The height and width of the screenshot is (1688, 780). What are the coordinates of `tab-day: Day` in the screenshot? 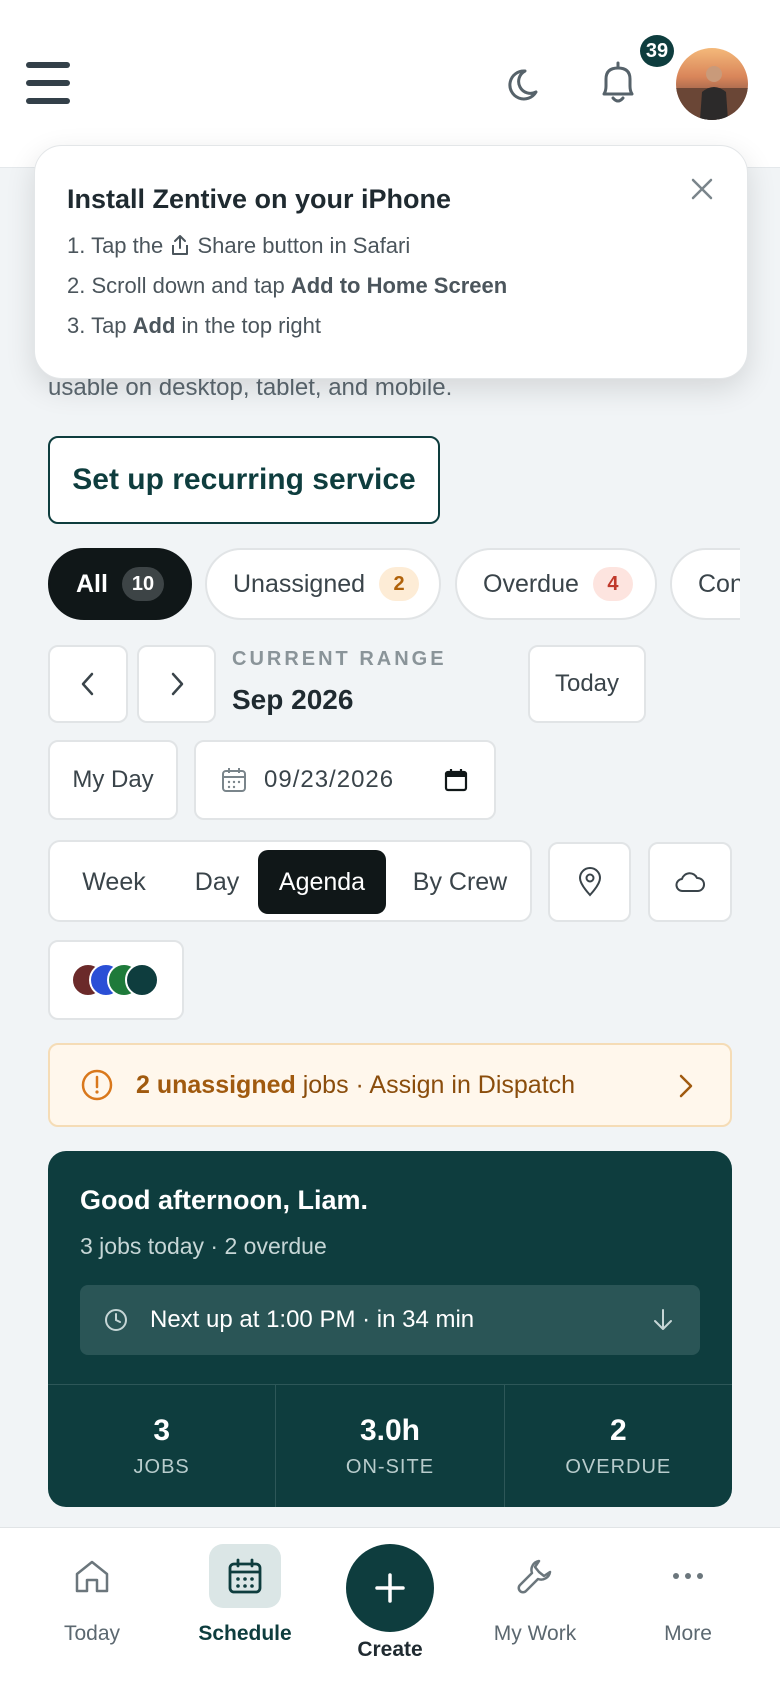 It's located at (217, 882).